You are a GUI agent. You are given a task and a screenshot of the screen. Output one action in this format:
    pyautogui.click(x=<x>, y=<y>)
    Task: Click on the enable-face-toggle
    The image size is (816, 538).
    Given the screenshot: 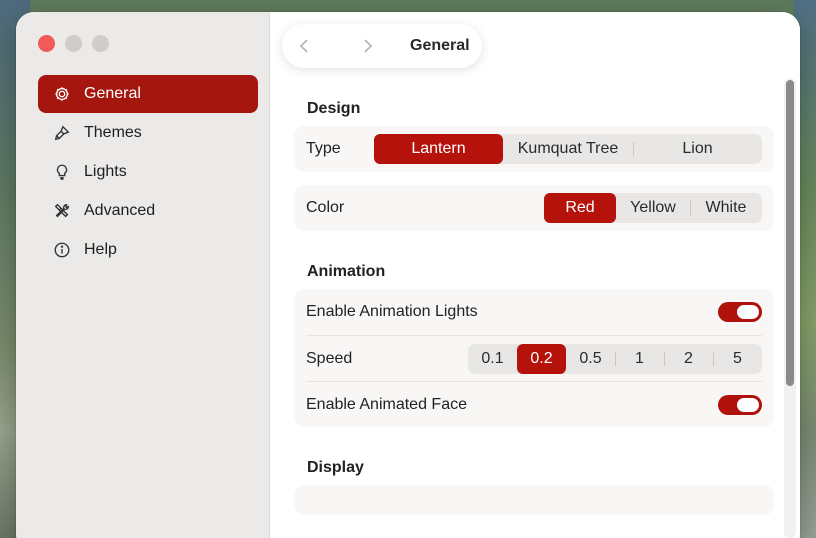 What is the action you would take?
    pyautogui.click(x=740, y=404)
    